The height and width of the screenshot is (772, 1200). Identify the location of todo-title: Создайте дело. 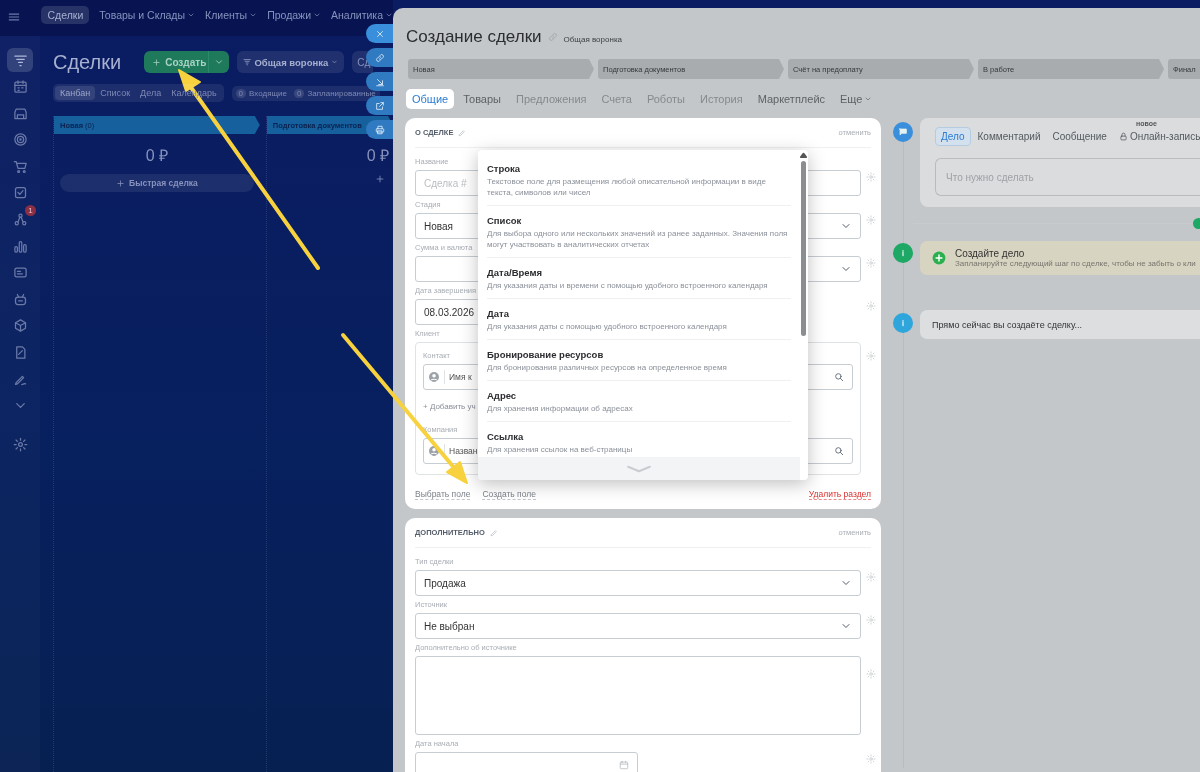
(990, 253).